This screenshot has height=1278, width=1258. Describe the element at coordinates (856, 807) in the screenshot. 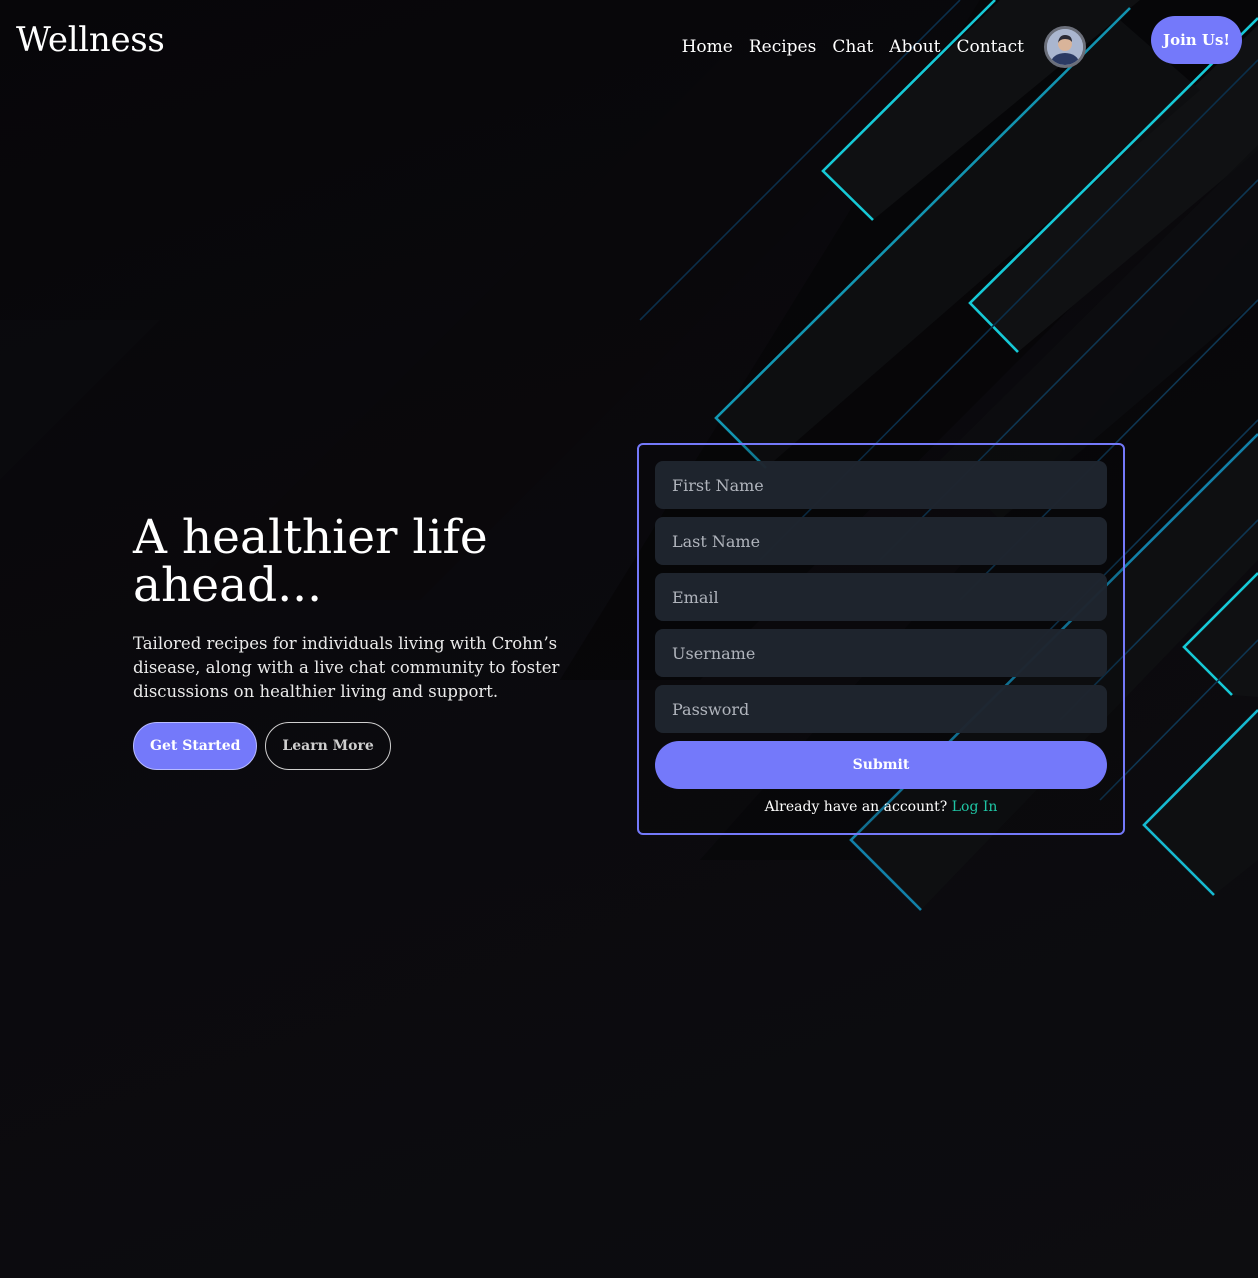

I see `login-prompt-text: Already have an account?` at that location.